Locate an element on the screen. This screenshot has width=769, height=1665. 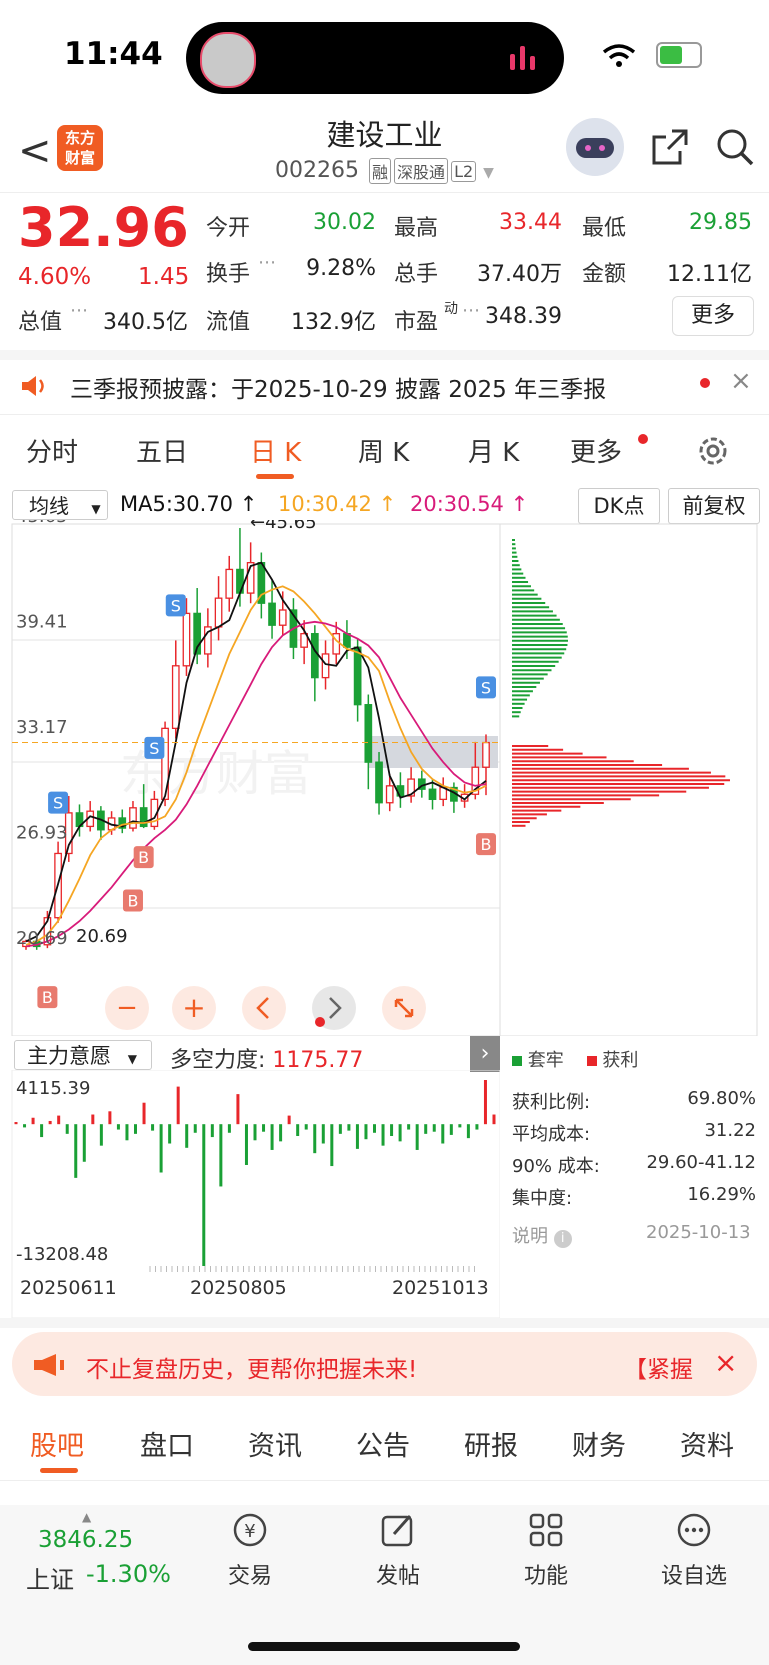
tab-forum: 股吧 is located at coordinates (57, 1443).